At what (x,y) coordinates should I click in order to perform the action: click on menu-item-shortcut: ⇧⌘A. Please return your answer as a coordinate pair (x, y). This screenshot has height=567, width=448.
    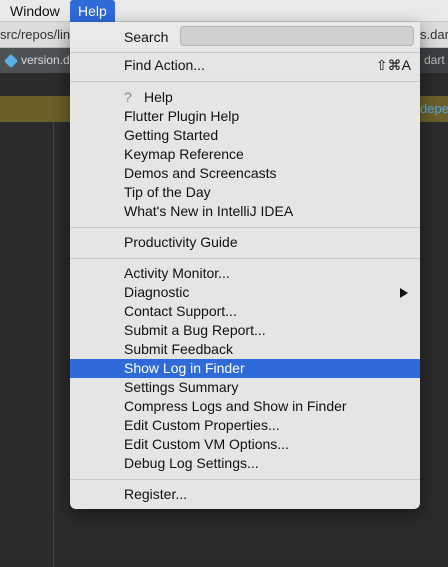
    Looking at the image, I should click on (393, 65).